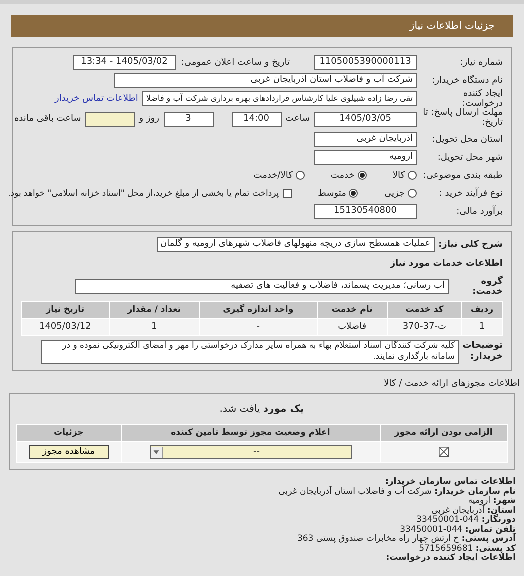 This screenshot has height=576, width=524. Describe the element at coordinates (425, 310) in the screenshot. I see `column-header: کد خدمت` at that location.